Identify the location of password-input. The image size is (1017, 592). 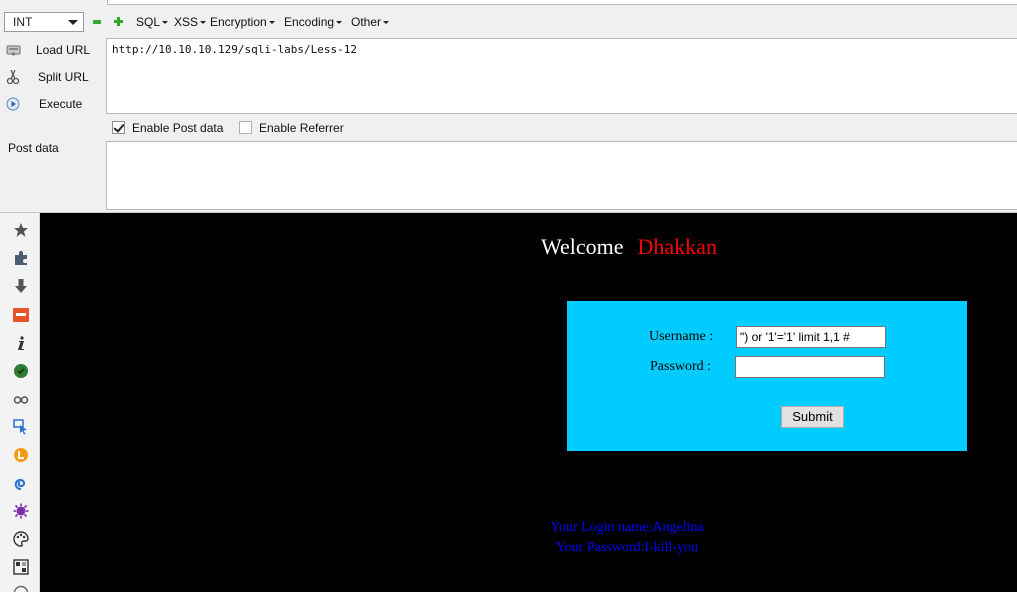
(810, 367).